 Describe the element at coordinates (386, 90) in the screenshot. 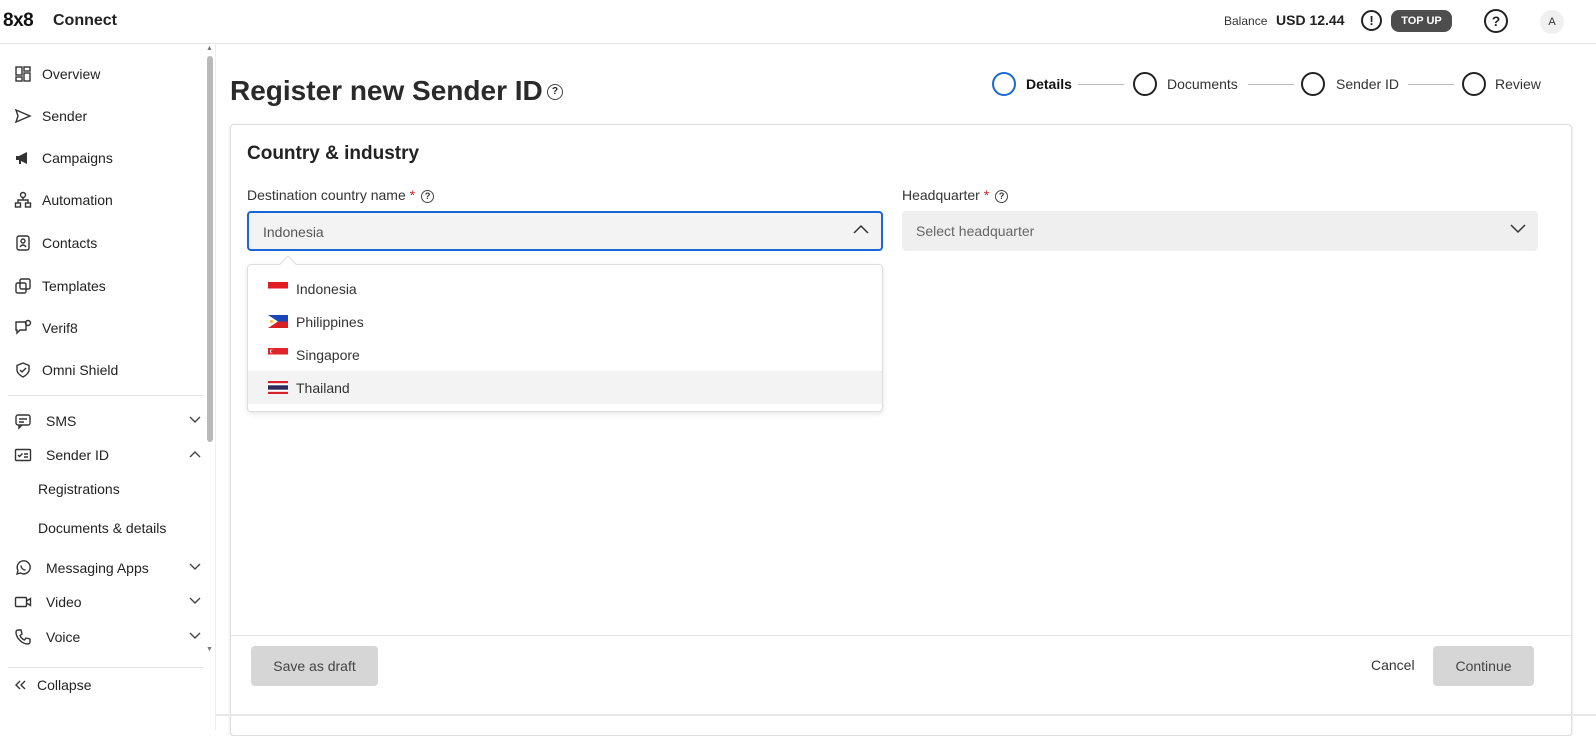

I see `page-title: Register new Sender ID` at that location.